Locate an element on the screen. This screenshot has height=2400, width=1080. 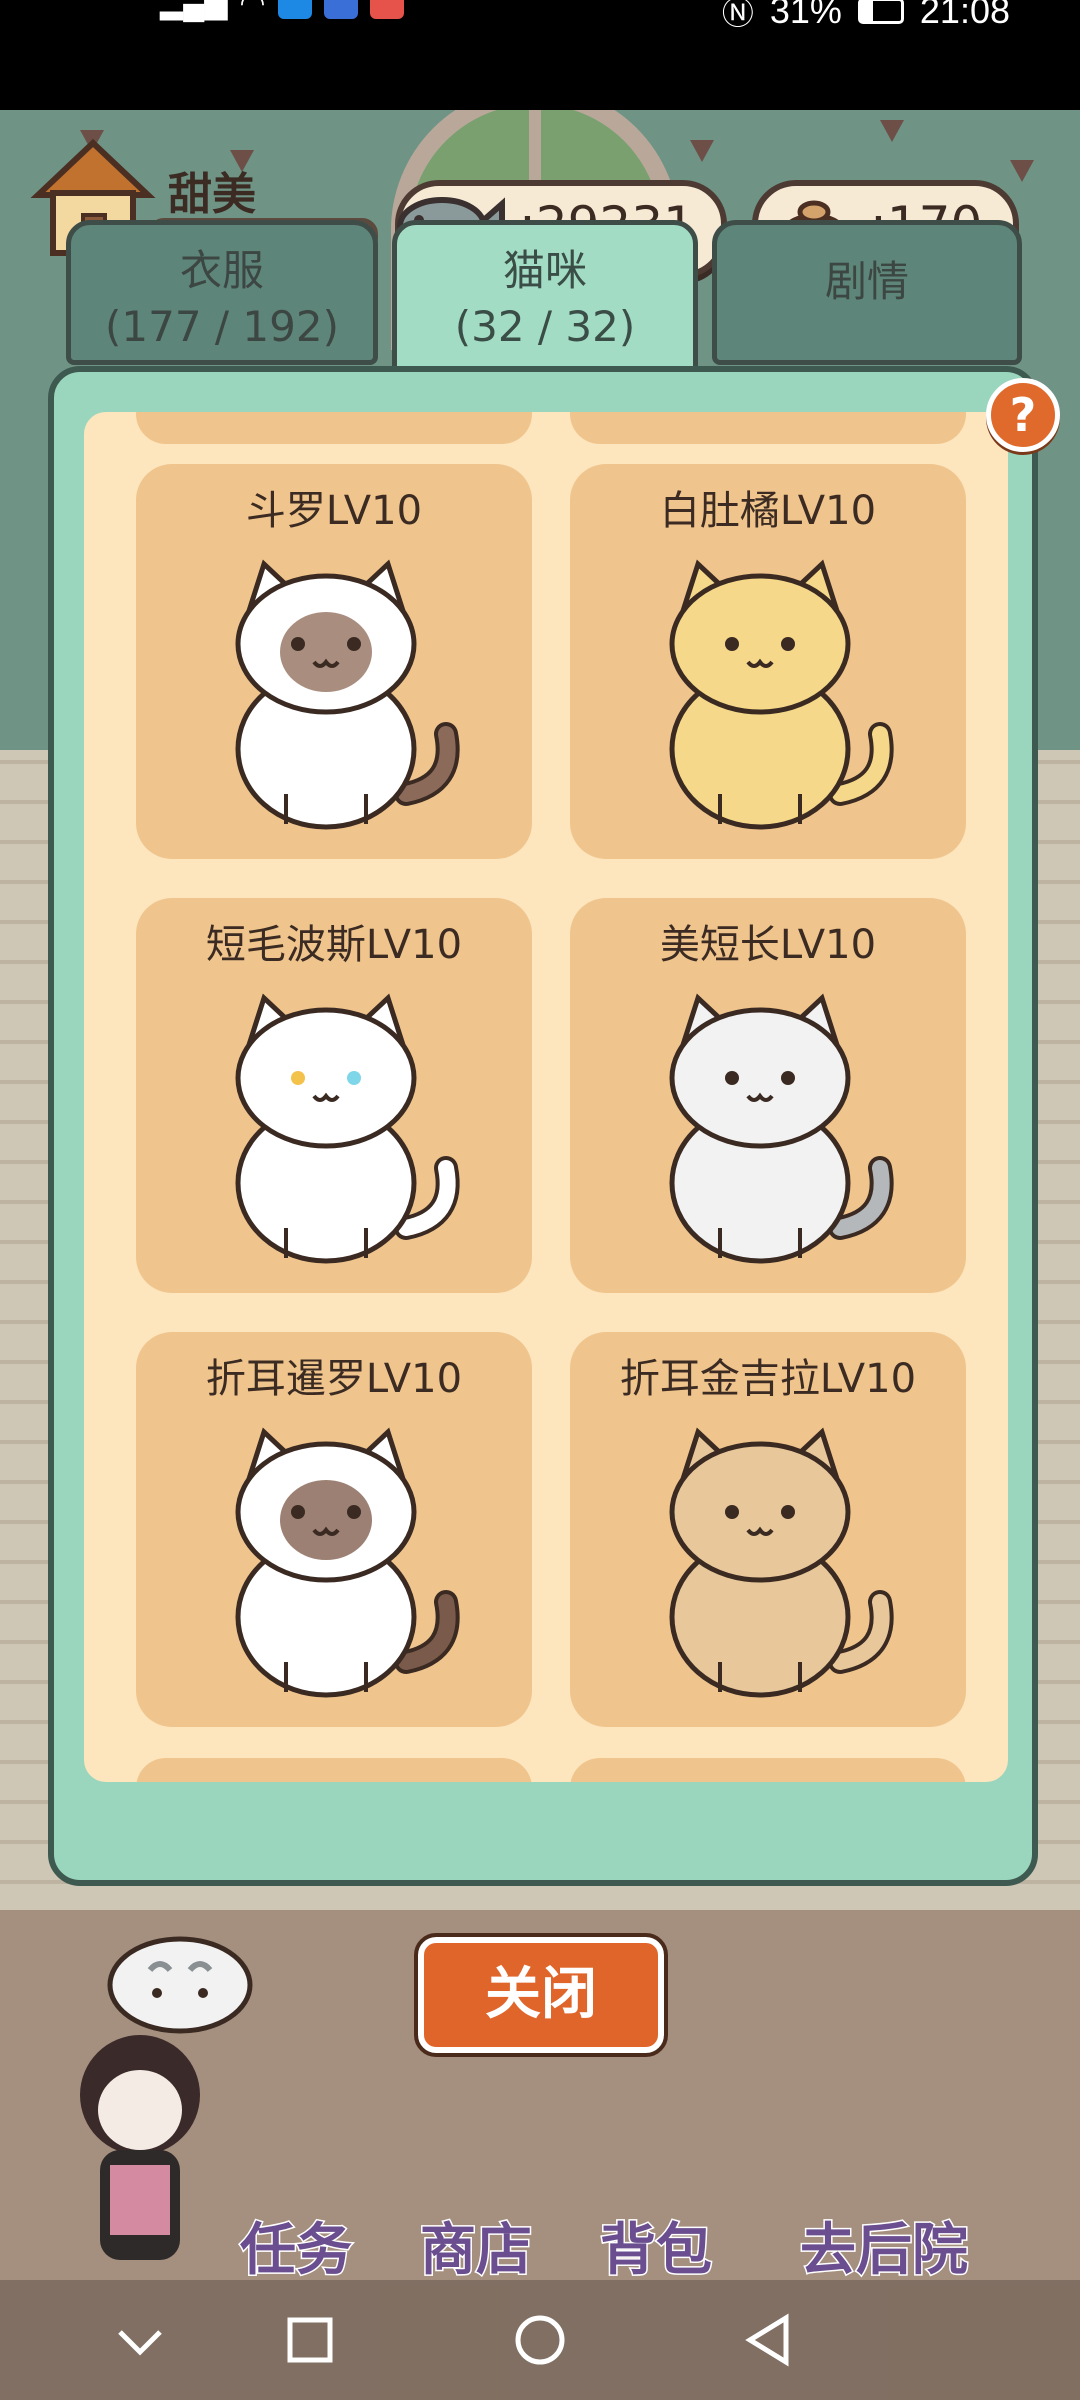
cat-card: 折耳金吉拉LV10 is located at coordinates (768, 1529).